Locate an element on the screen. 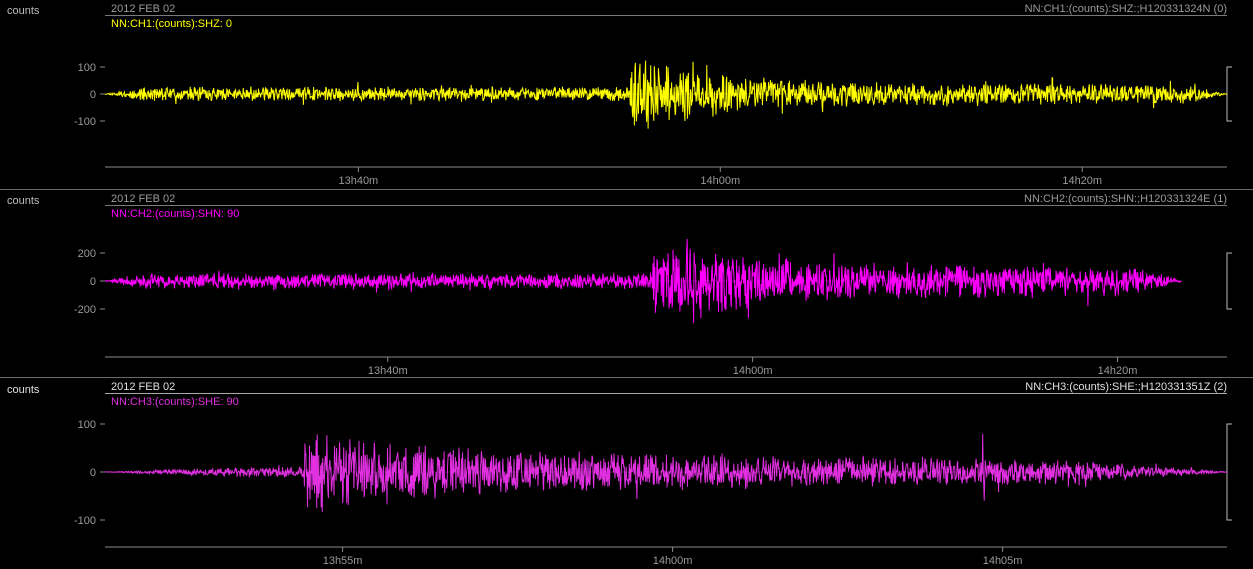 The image size is (1253, 569). y-tick-label: -200 is located at coordinates (85, 310).